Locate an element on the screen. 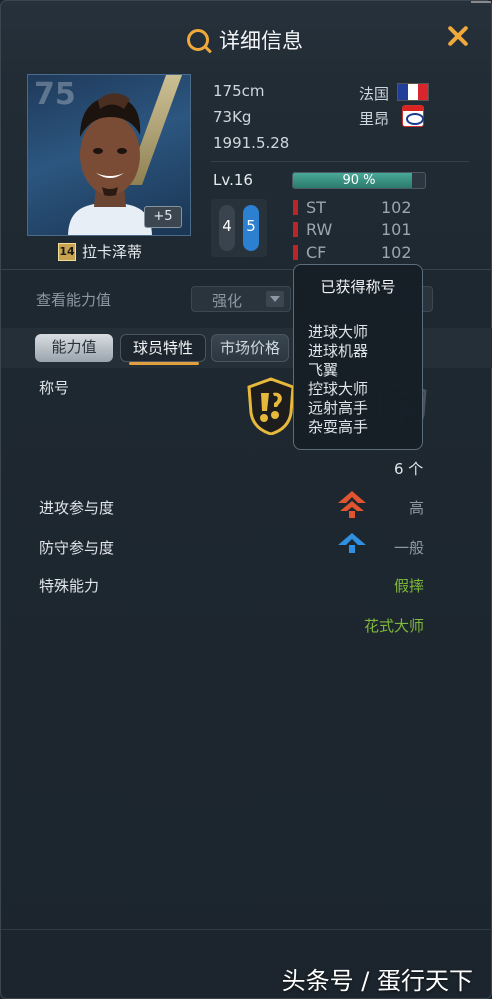  upgrade-level-badge: +5 is located at coordinates (163, 217).